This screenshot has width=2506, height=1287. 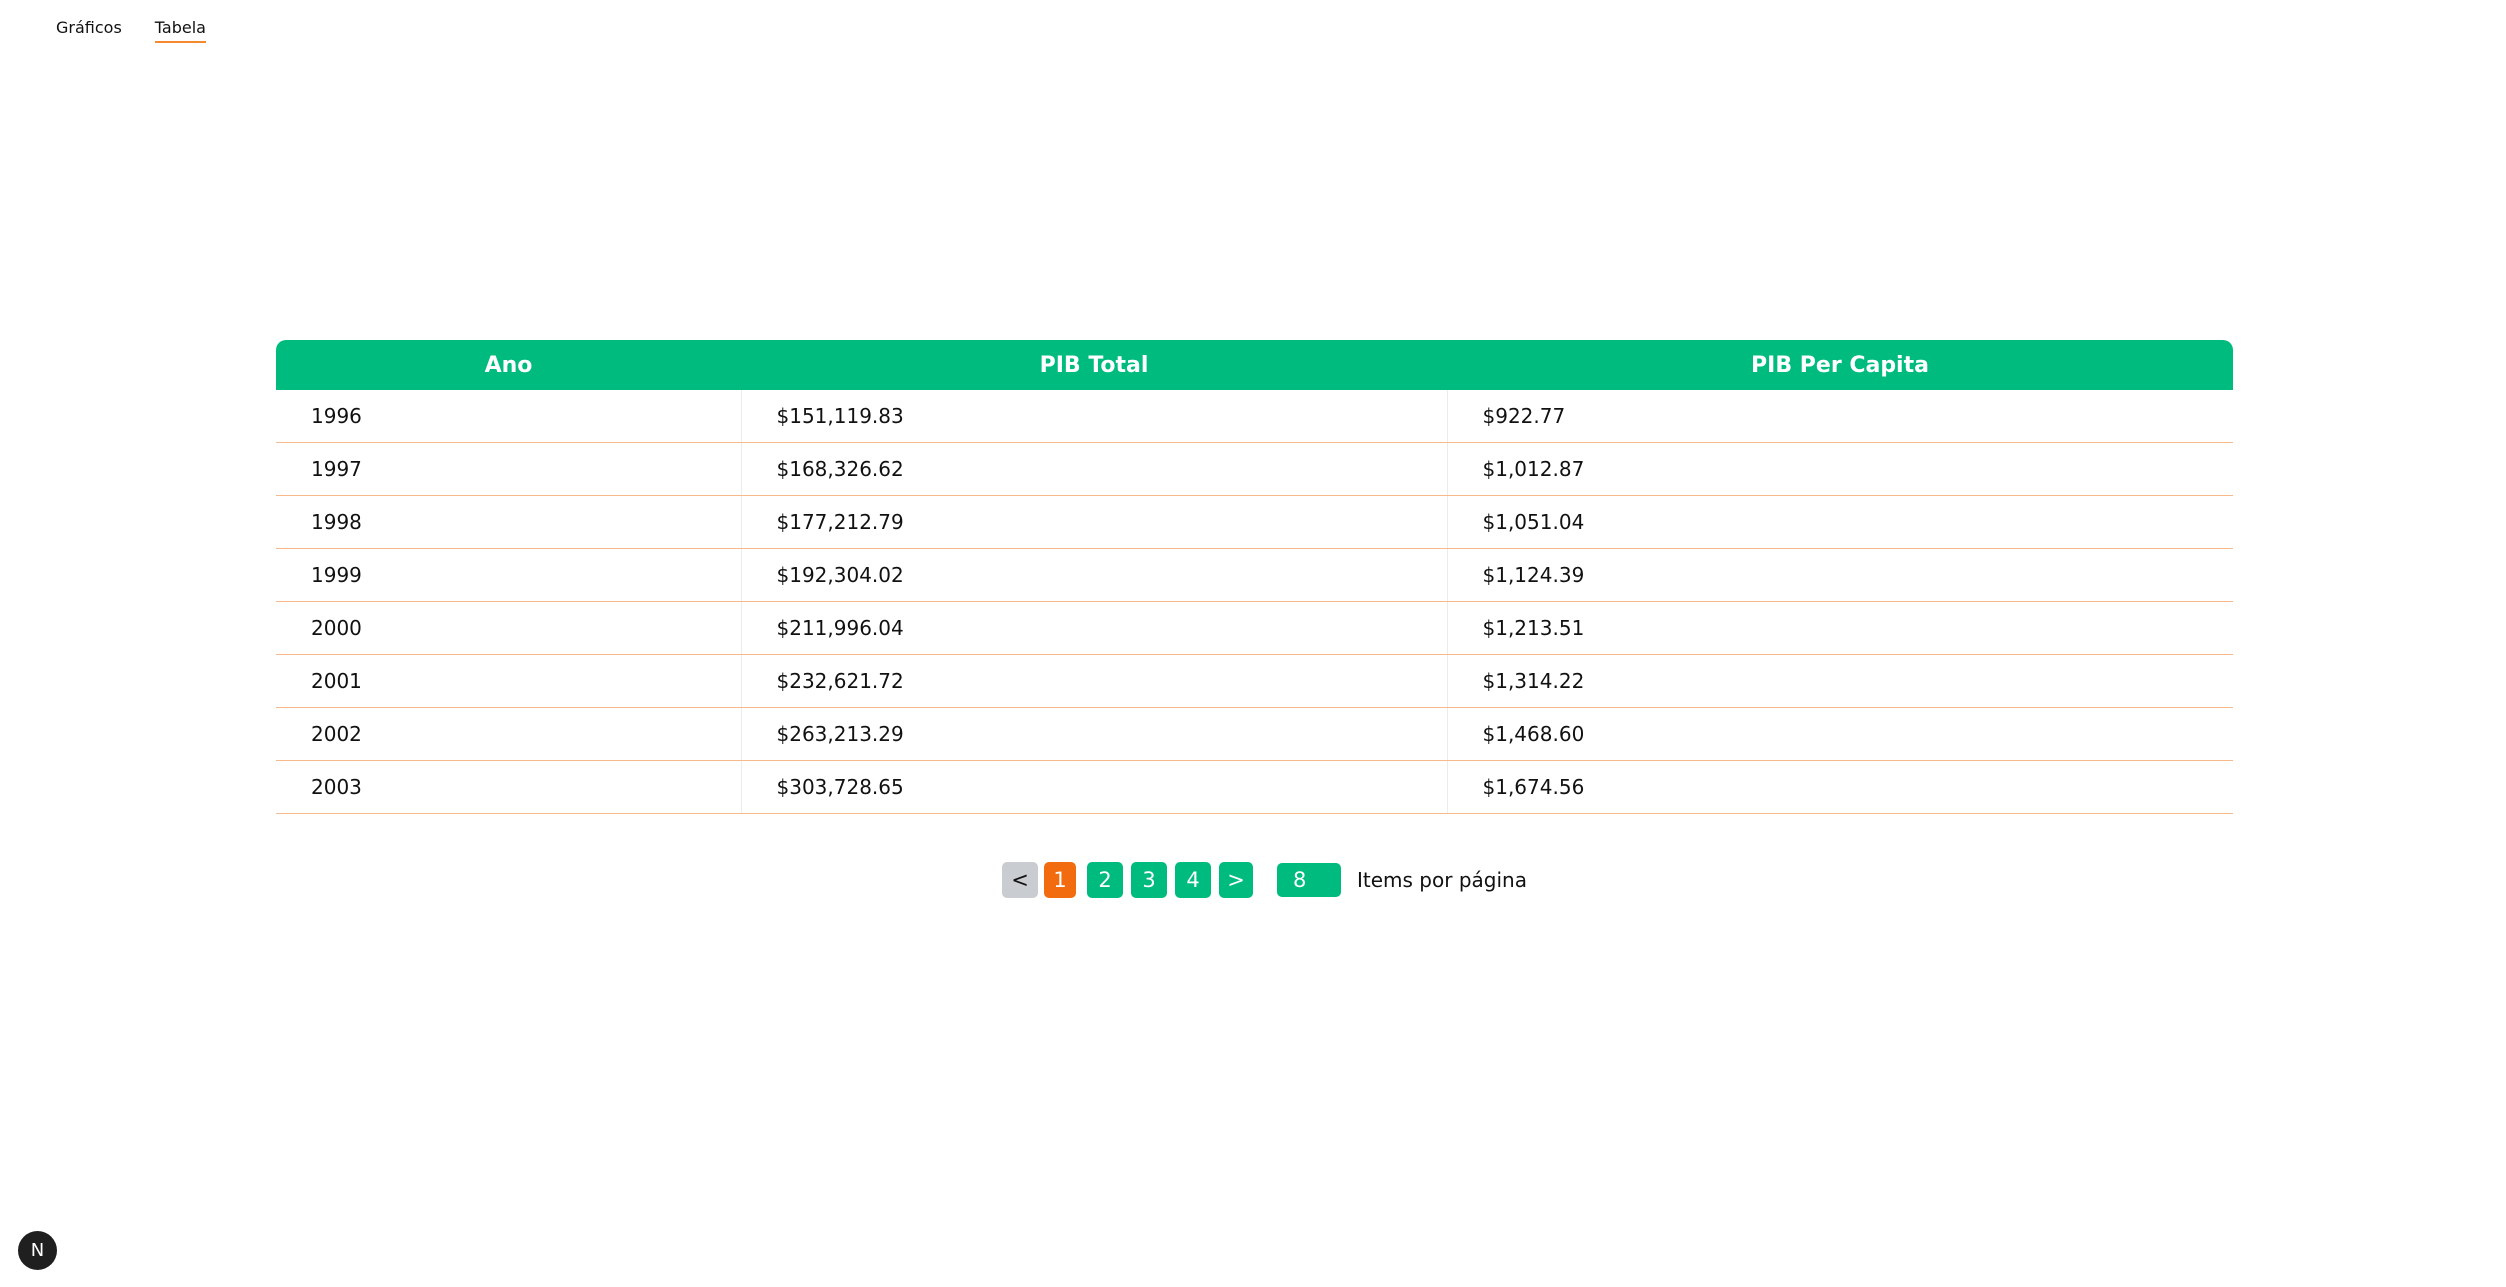 I want to click on table-row: 2001 $232,621.72 $1,314.22, so click(x=1254, y=681).